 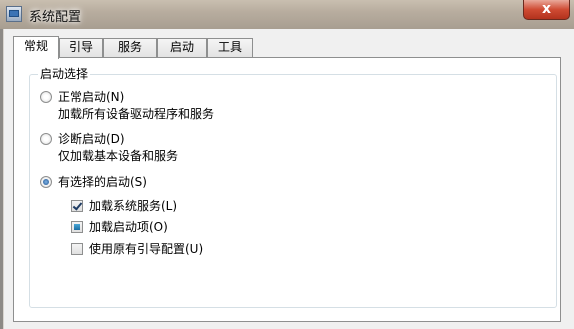 I want to click on load-startup-items-option: 加载启动项(O), so click(x=119, y=226).